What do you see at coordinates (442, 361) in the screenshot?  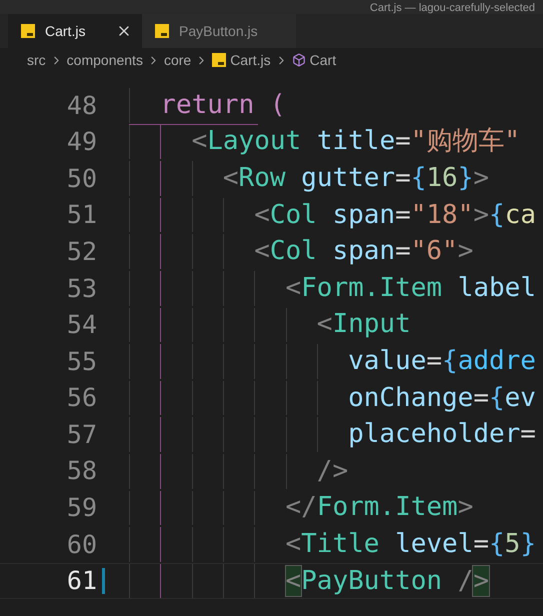 I see `code-line: value={addre` at bounding box center [442, 361].